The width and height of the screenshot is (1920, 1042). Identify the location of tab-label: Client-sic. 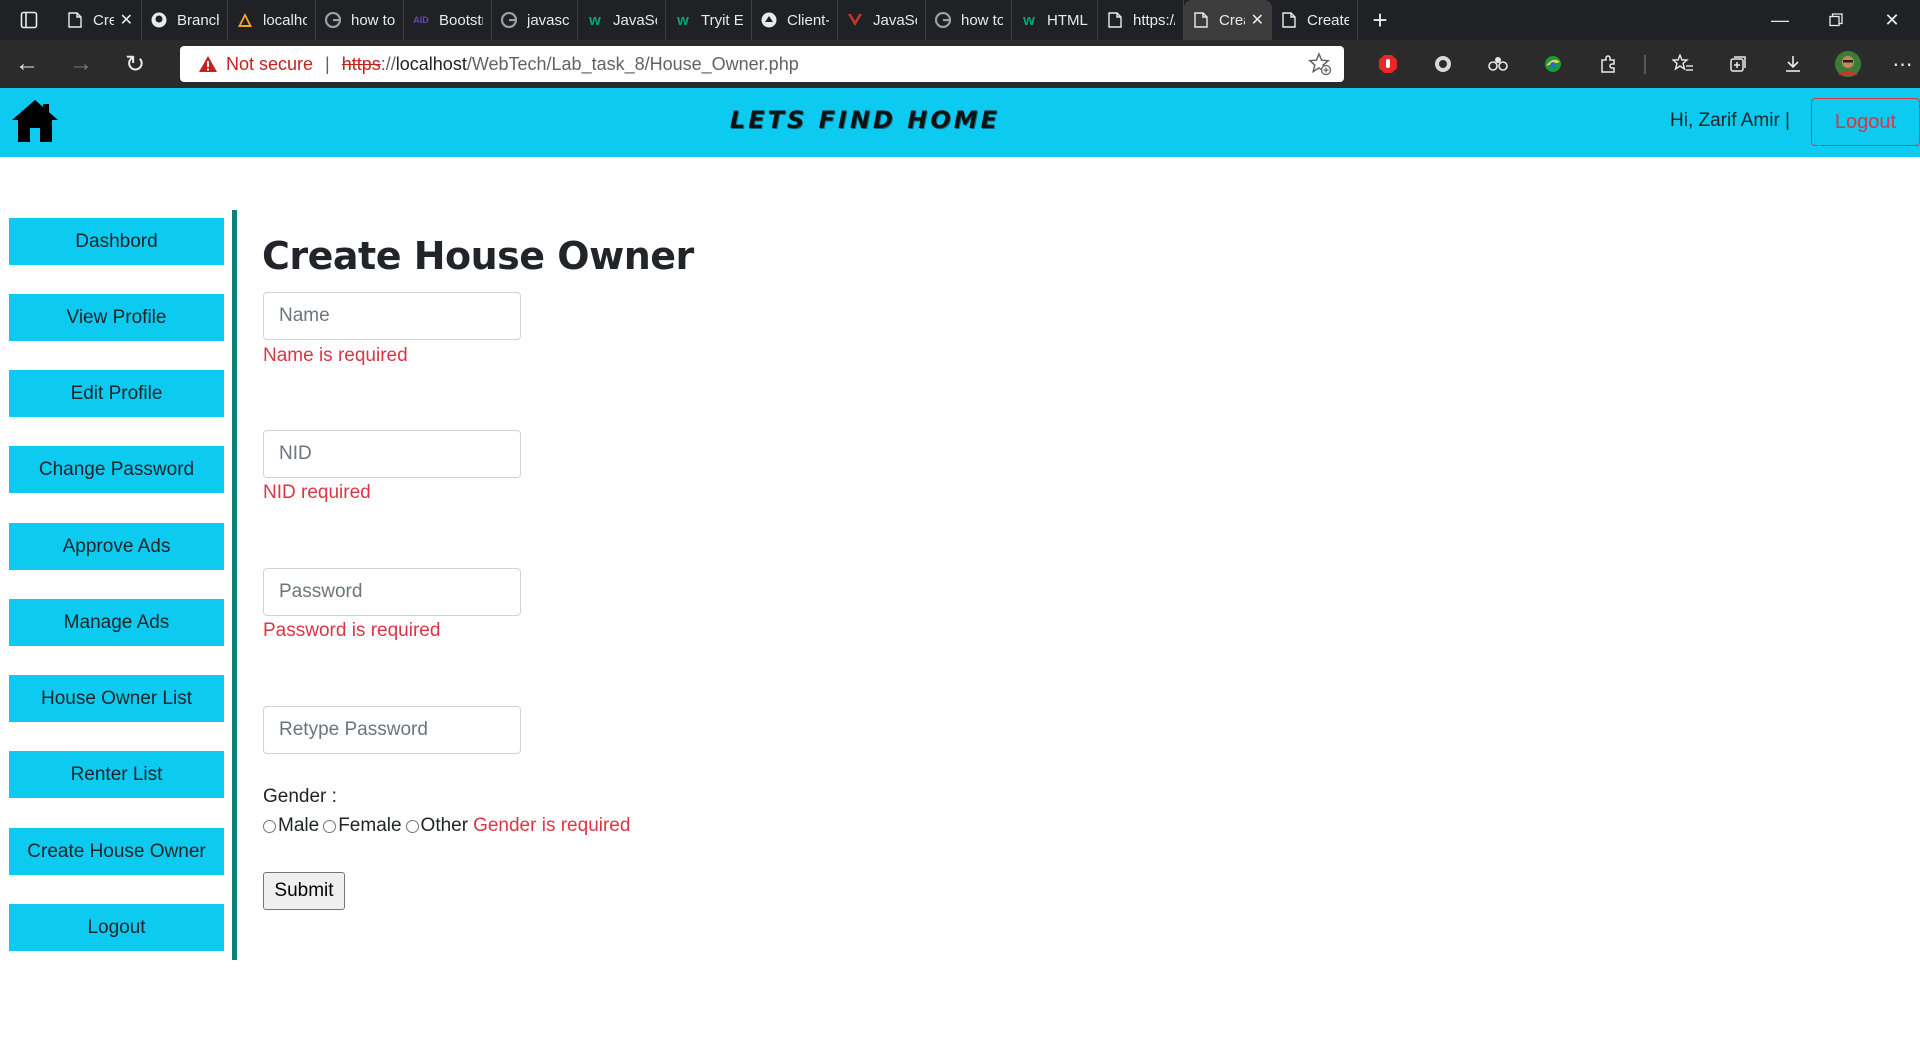
(808, 20).